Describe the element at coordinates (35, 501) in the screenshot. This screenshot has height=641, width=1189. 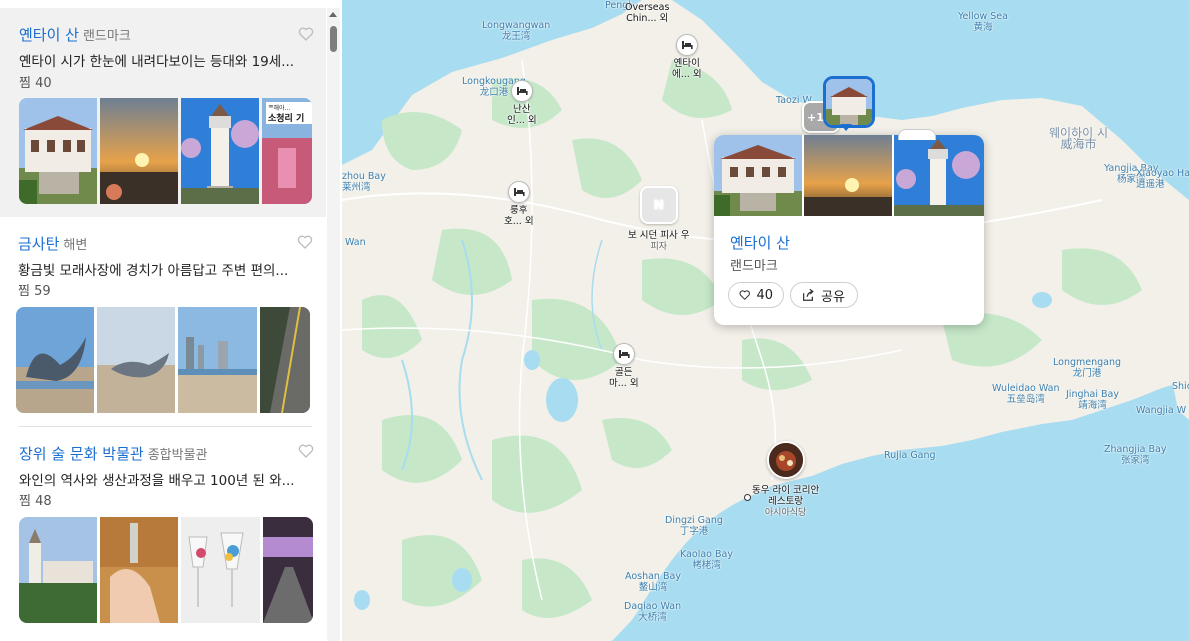
I see `like-count: 찜 48` at that location.